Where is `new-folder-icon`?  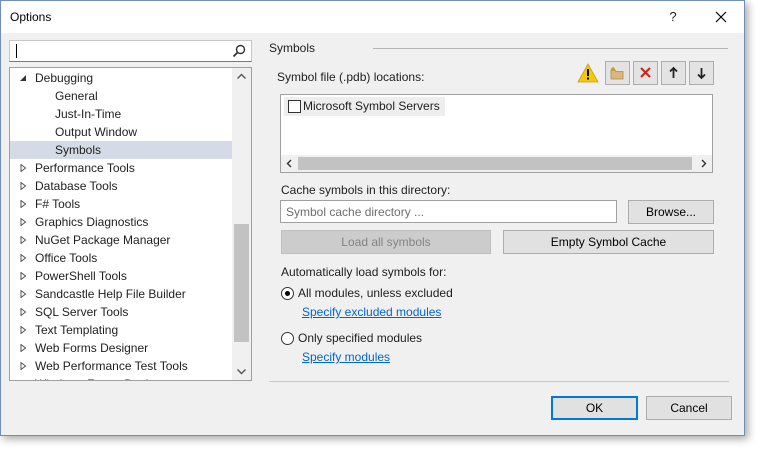
new-folder-icon is located at coordinates (617, 73).